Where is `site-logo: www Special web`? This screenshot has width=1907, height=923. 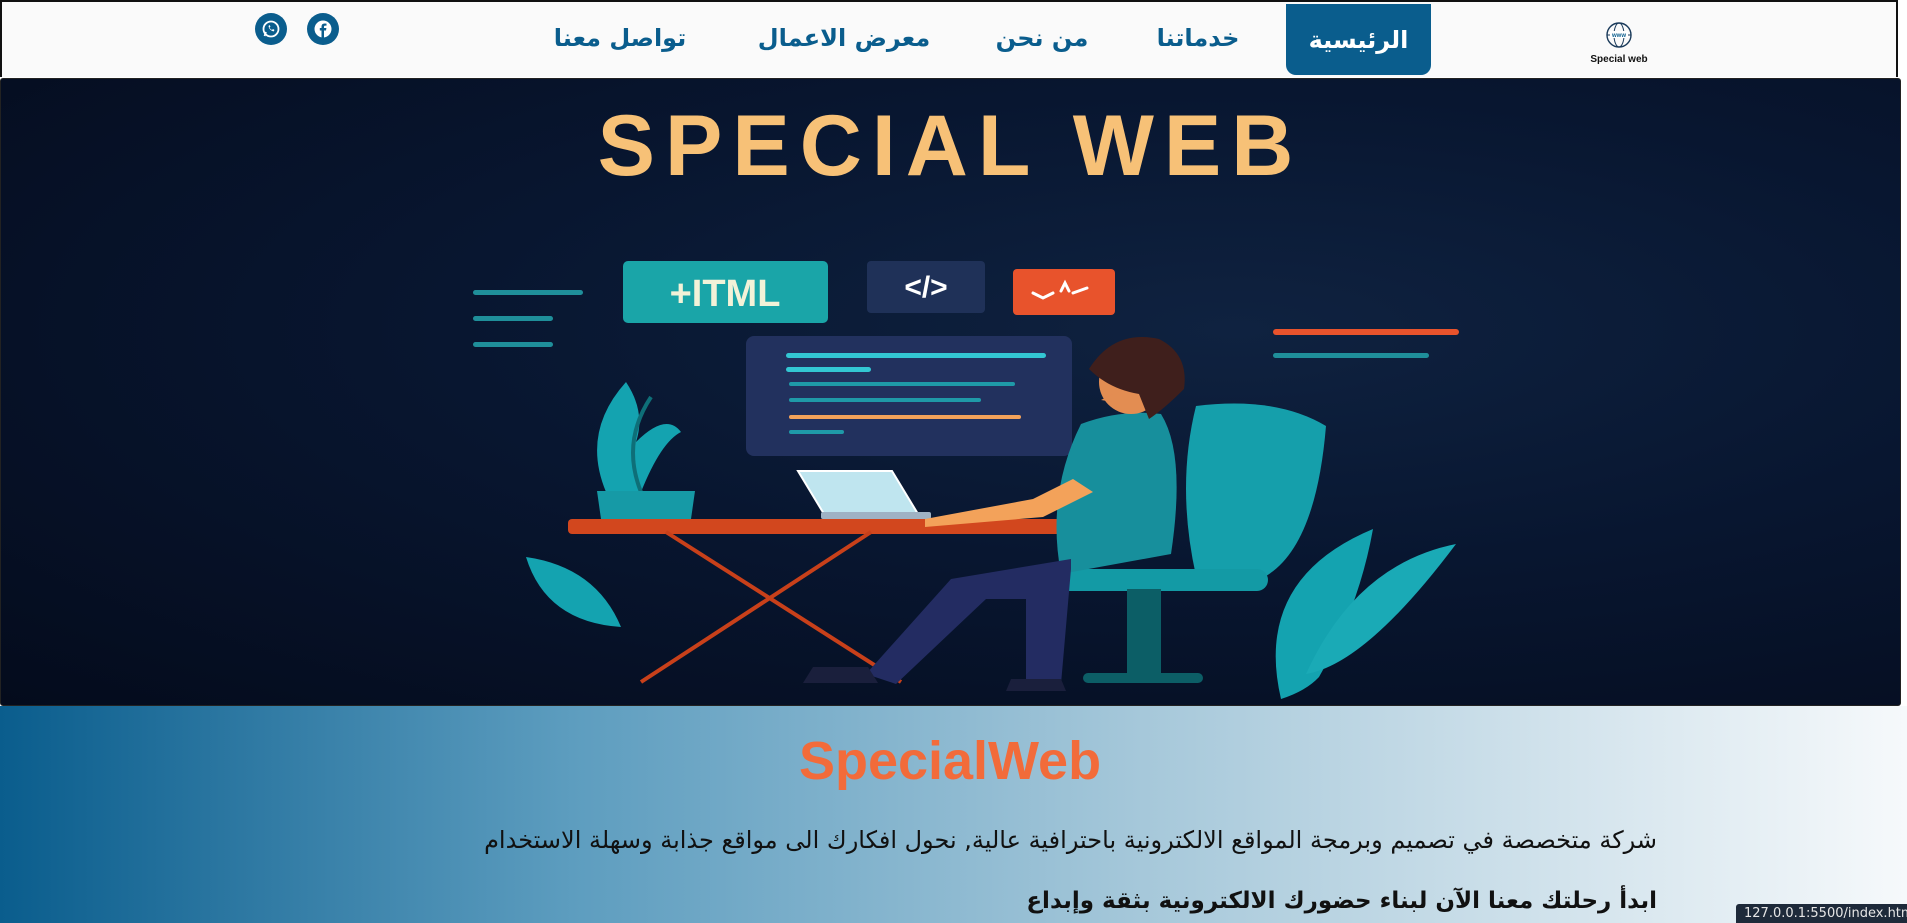
site-logo: www Special web is located at coordinates (1619, 45).